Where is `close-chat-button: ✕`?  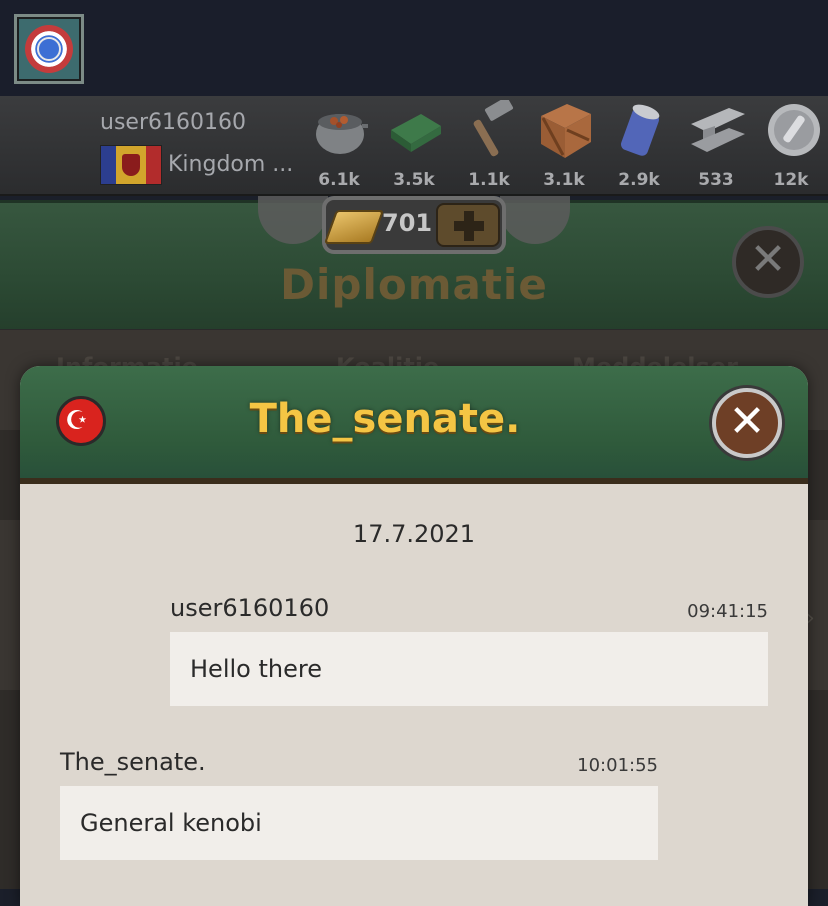 close-chat-button: ✕ is located at coordinates (747, 423).